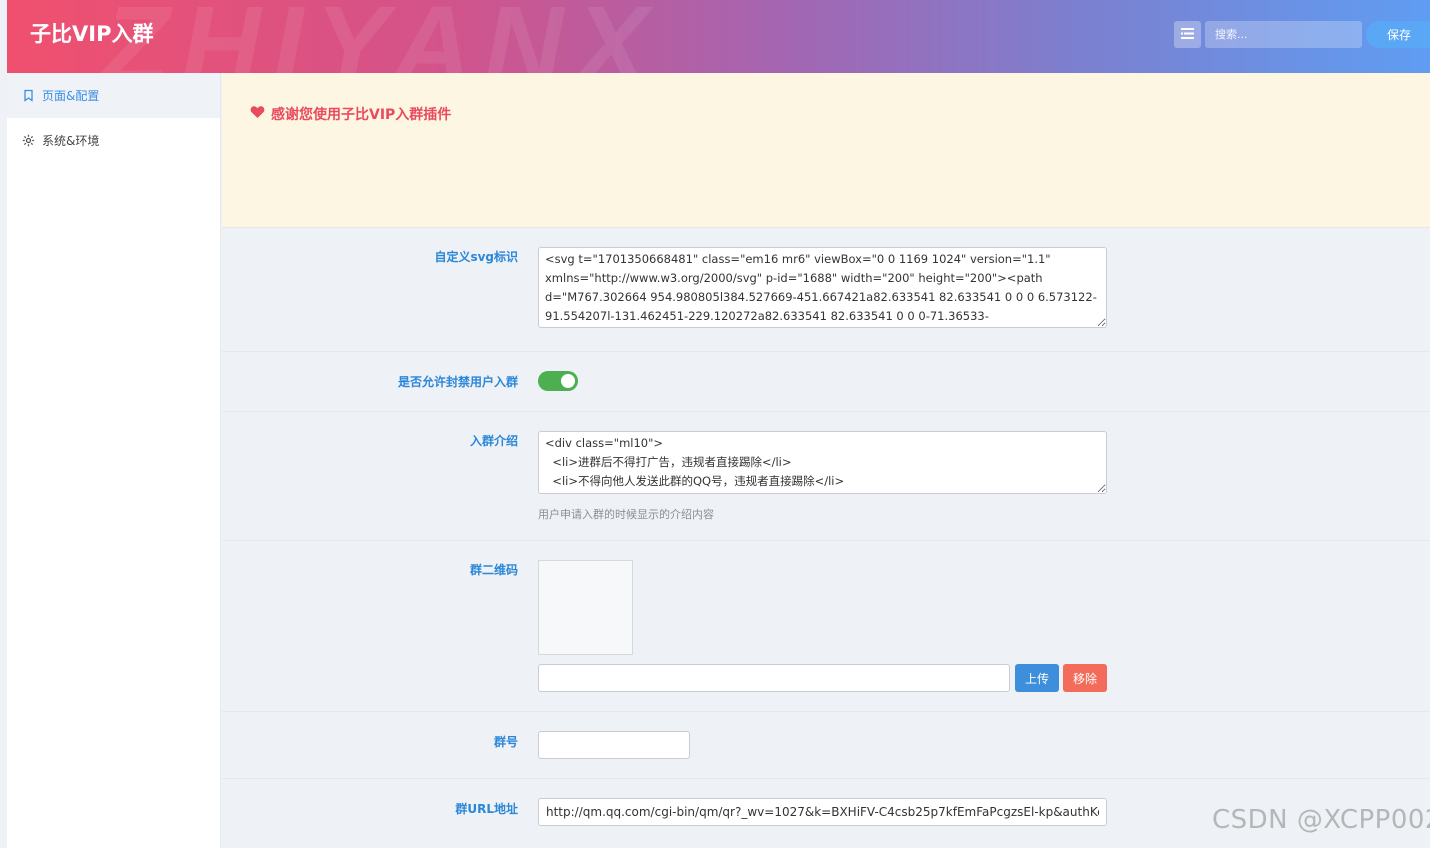 This screenshot has width=1430, height=848. I want to click on qr-preview, so click(585, 607).